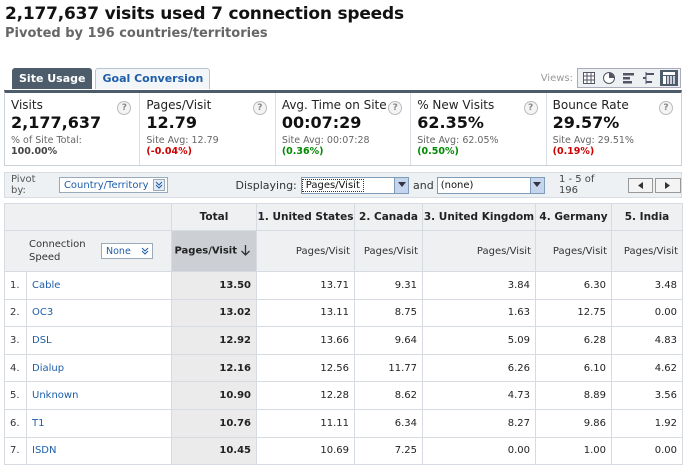 This screenshot has height=467, width=687. What do you see at coordinates (99, 313) in the screenshot?
I see `row-name-cell: OC3` at bounding box center [99, 313].